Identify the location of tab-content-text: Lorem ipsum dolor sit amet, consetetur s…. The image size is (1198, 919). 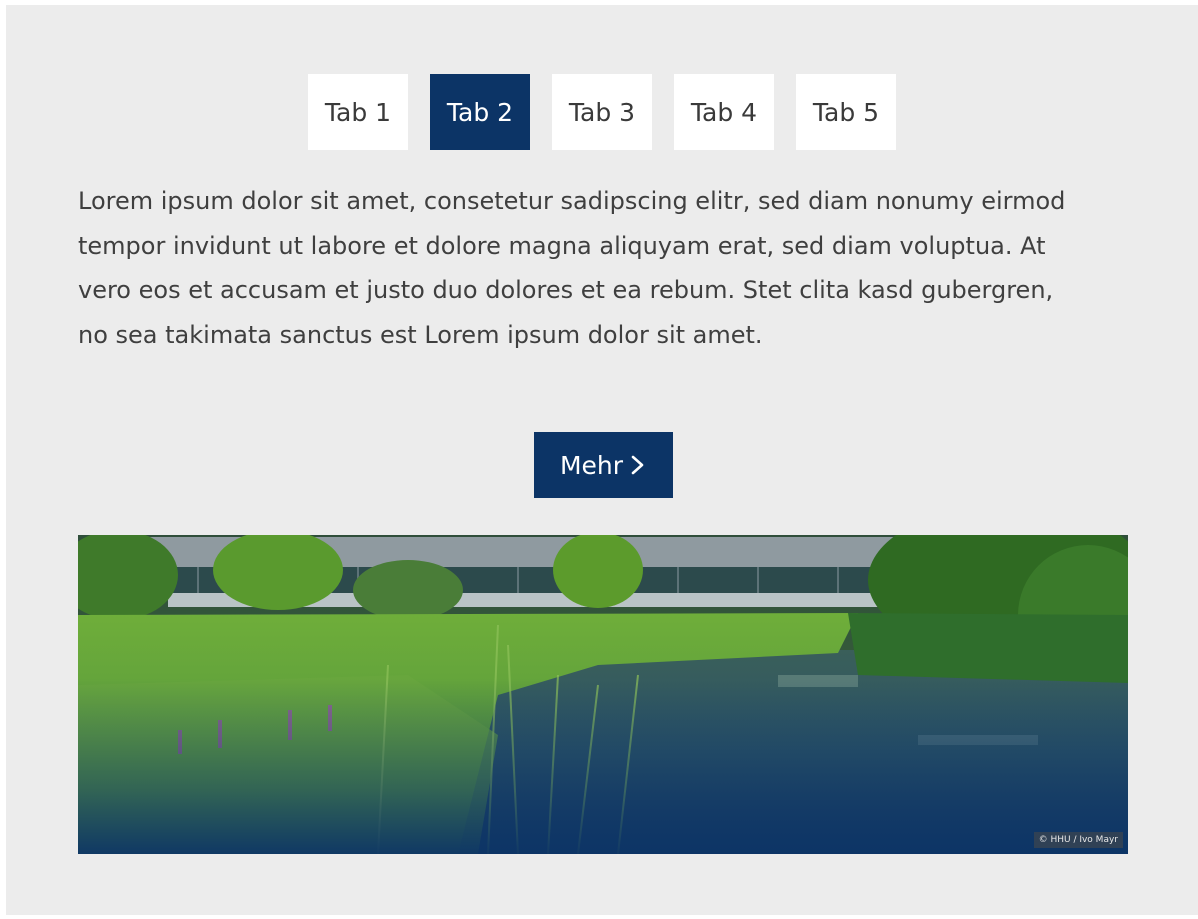
(572, 268).